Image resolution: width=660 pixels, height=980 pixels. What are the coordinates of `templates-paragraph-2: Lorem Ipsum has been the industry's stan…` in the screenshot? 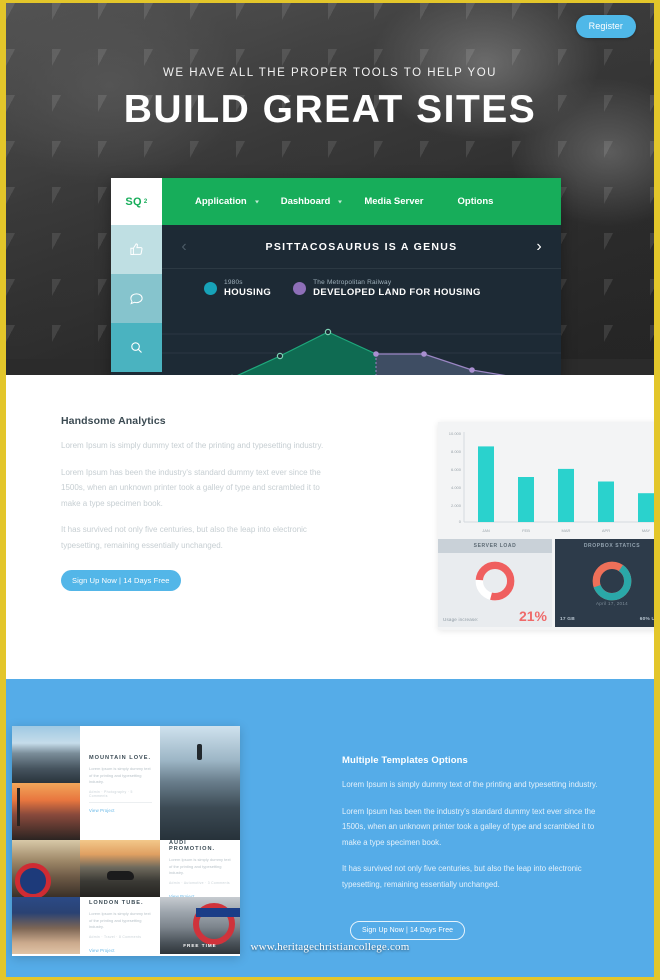 It's located at (469, 826).